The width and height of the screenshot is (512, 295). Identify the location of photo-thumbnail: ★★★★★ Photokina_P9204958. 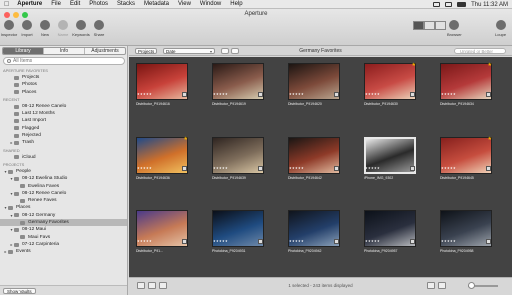
(466, 232).